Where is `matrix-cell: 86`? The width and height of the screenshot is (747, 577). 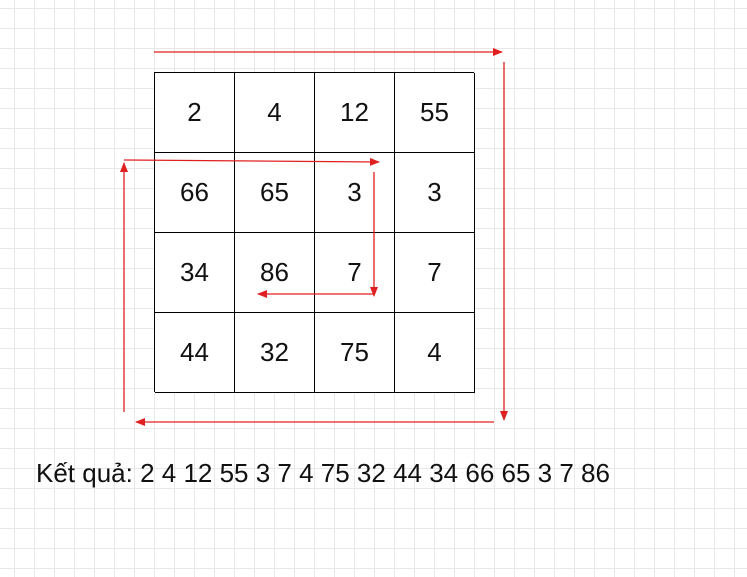
matrix-cell: 86 is located at coordinates (275, 273).